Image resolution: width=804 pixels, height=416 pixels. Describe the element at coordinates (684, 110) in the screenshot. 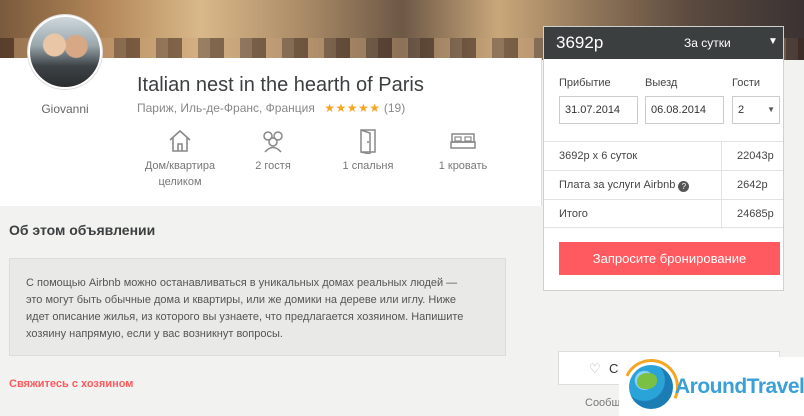

I see `checkout-input: 06.08.2014` at that location.